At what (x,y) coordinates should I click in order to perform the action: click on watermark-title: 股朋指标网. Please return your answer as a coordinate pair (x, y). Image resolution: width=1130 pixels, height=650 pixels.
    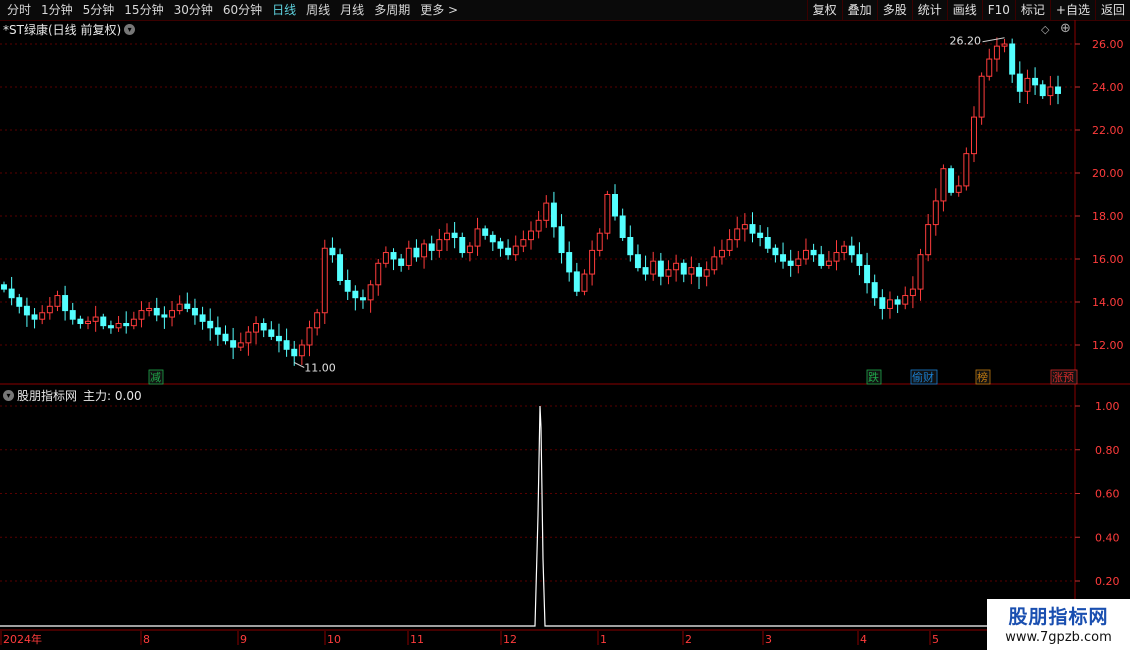
    Looking at the image, I should click on (1058, 617).